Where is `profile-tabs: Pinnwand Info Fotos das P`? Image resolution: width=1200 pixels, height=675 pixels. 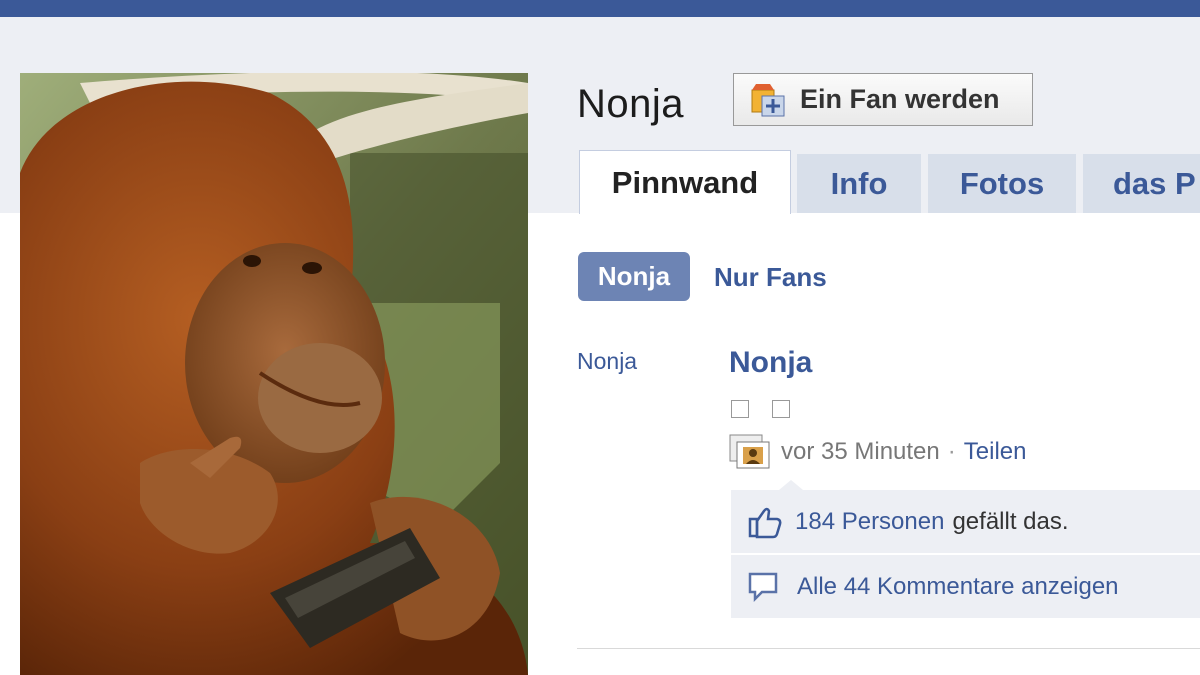
profile-tabs: Pinnwand Info Fotos das P is located at coordinates (888, 182).